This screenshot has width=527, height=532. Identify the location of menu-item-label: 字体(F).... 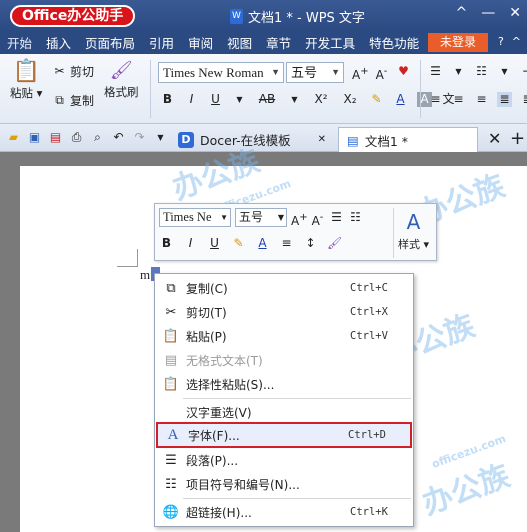
(214, 435).